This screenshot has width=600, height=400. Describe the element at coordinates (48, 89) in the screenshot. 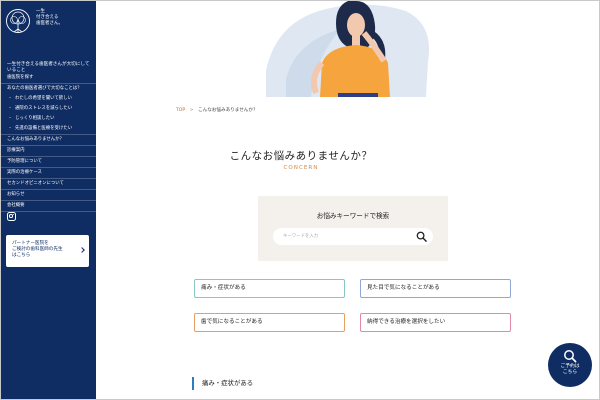

I see `sidebar-item-choosing: あなたの歯医者選びで大切なことは？` at that location.